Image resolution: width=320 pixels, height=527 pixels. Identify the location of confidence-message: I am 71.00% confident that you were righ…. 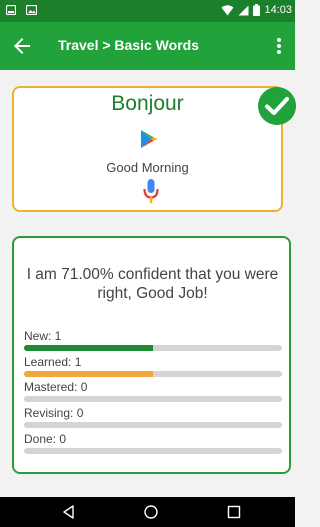
(152, 284).